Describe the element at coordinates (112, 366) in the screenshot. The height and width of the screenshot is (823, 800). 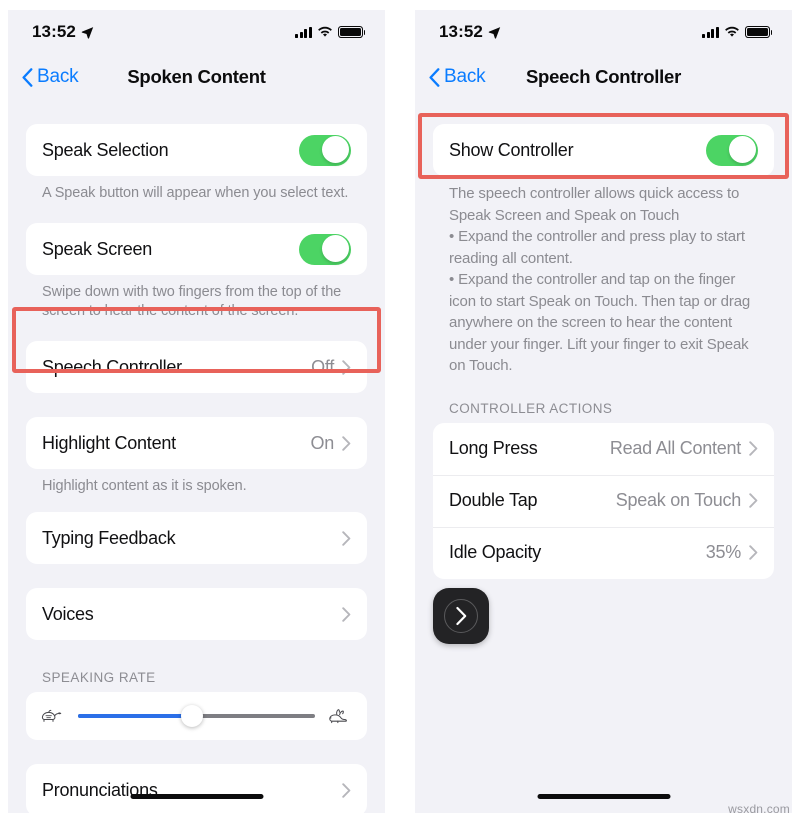
I see `row-label-speech-controller: Speech Controller` at that location.